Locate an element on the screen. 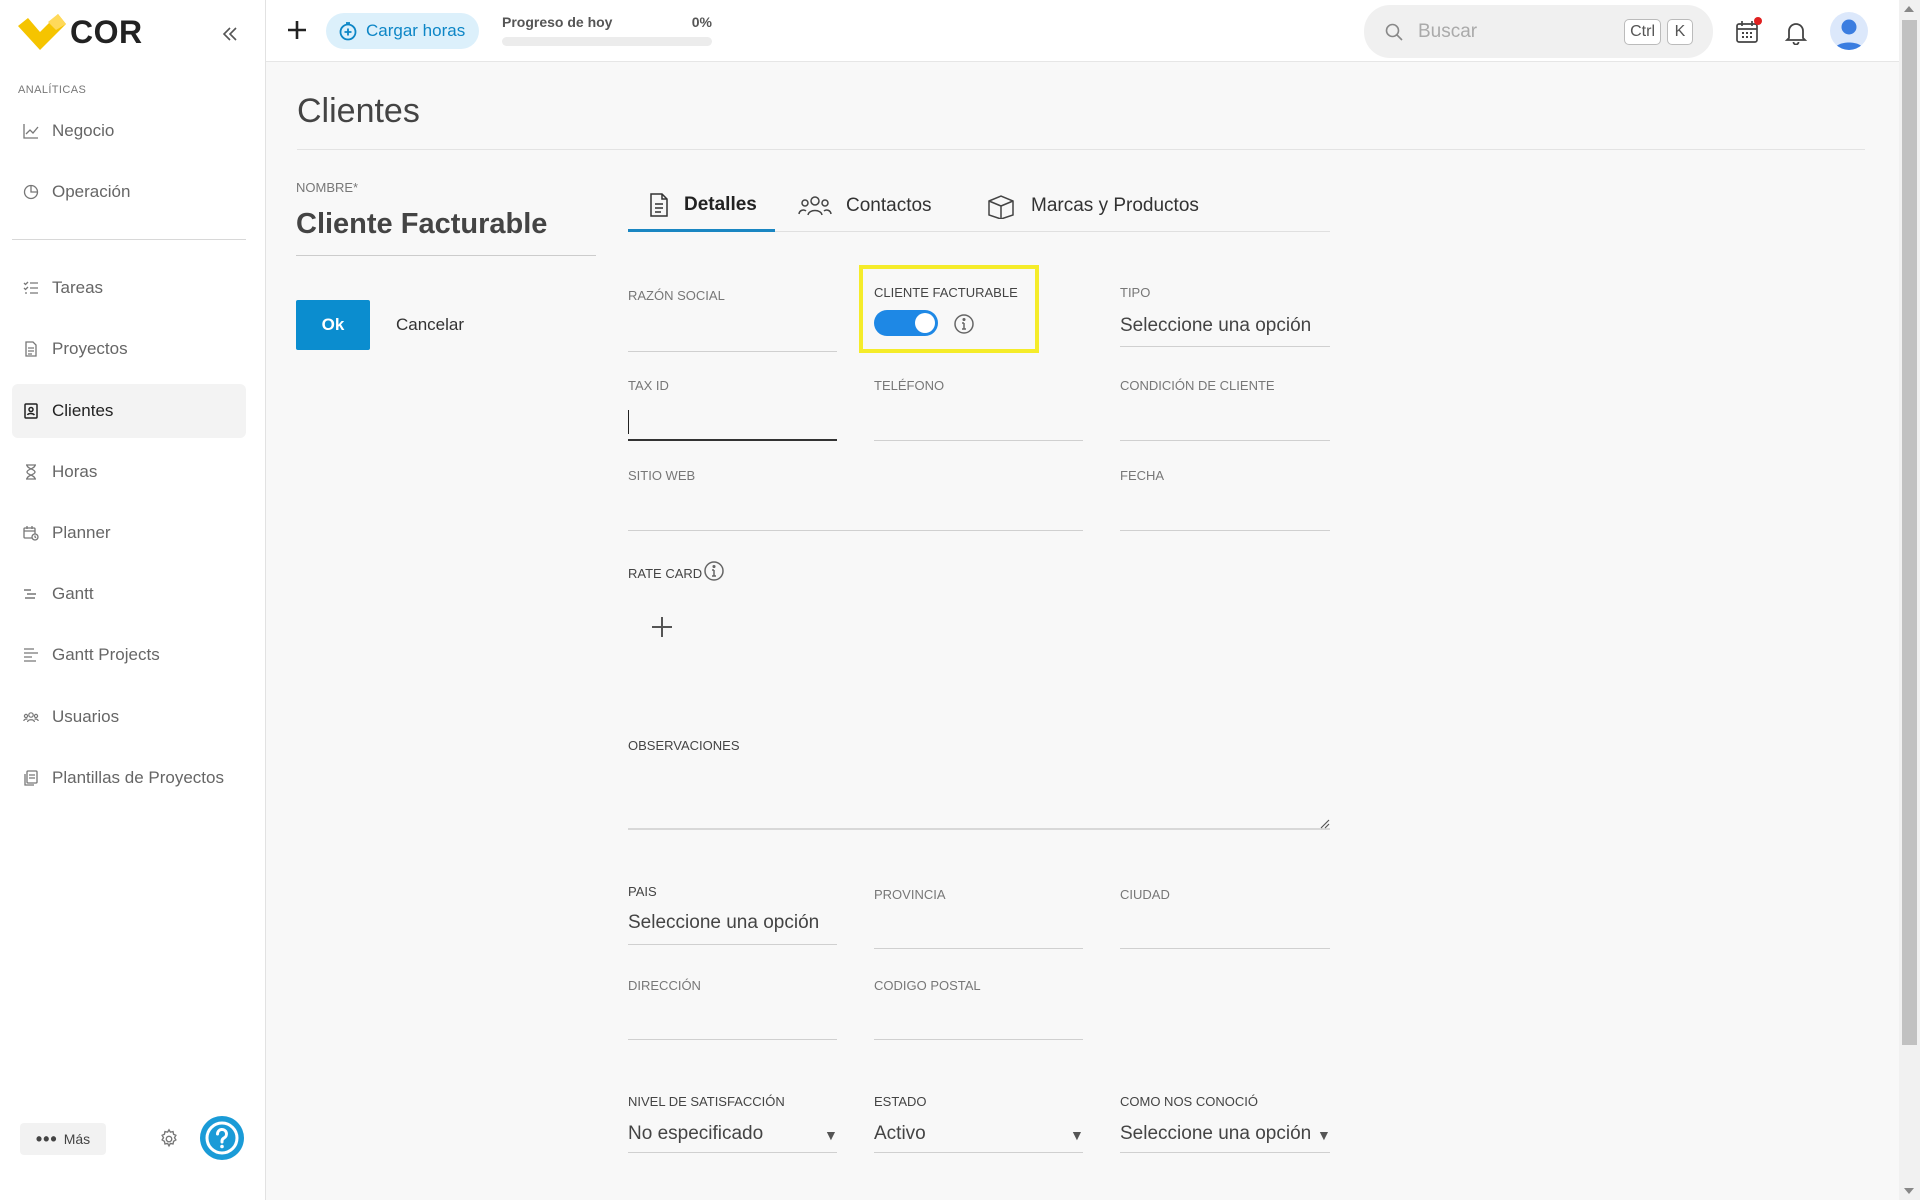 The width and height of the screenshot is (1920, 1200). field-underline-focused is located at coordinates (732, 440).